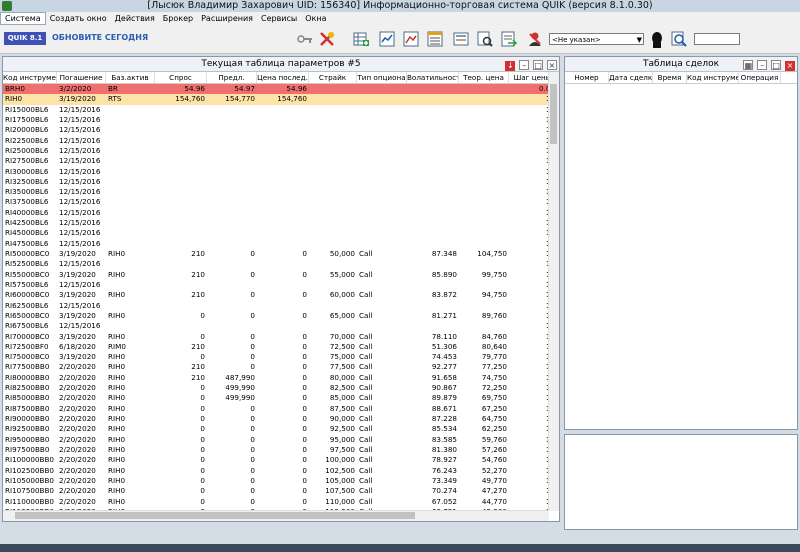 Image resolution: width=800 pixels, height=552 pixels. What do you see at coordinates (760, 77) in the screenshot?
I see `trades-column-header: Операция` at bounding box center [760, 77].